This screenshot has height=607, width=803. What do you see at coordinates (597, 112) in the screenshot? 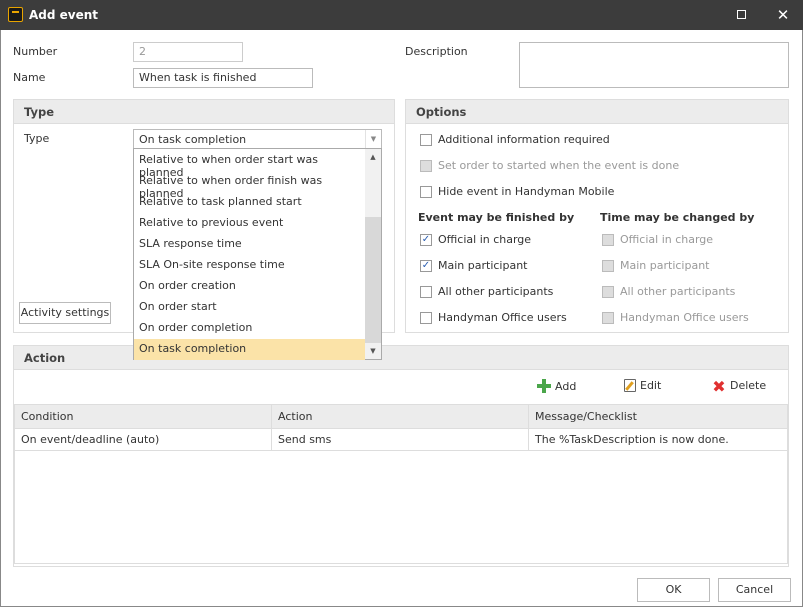
I see `options-group-header: Options` at bounding box center [597, 112].